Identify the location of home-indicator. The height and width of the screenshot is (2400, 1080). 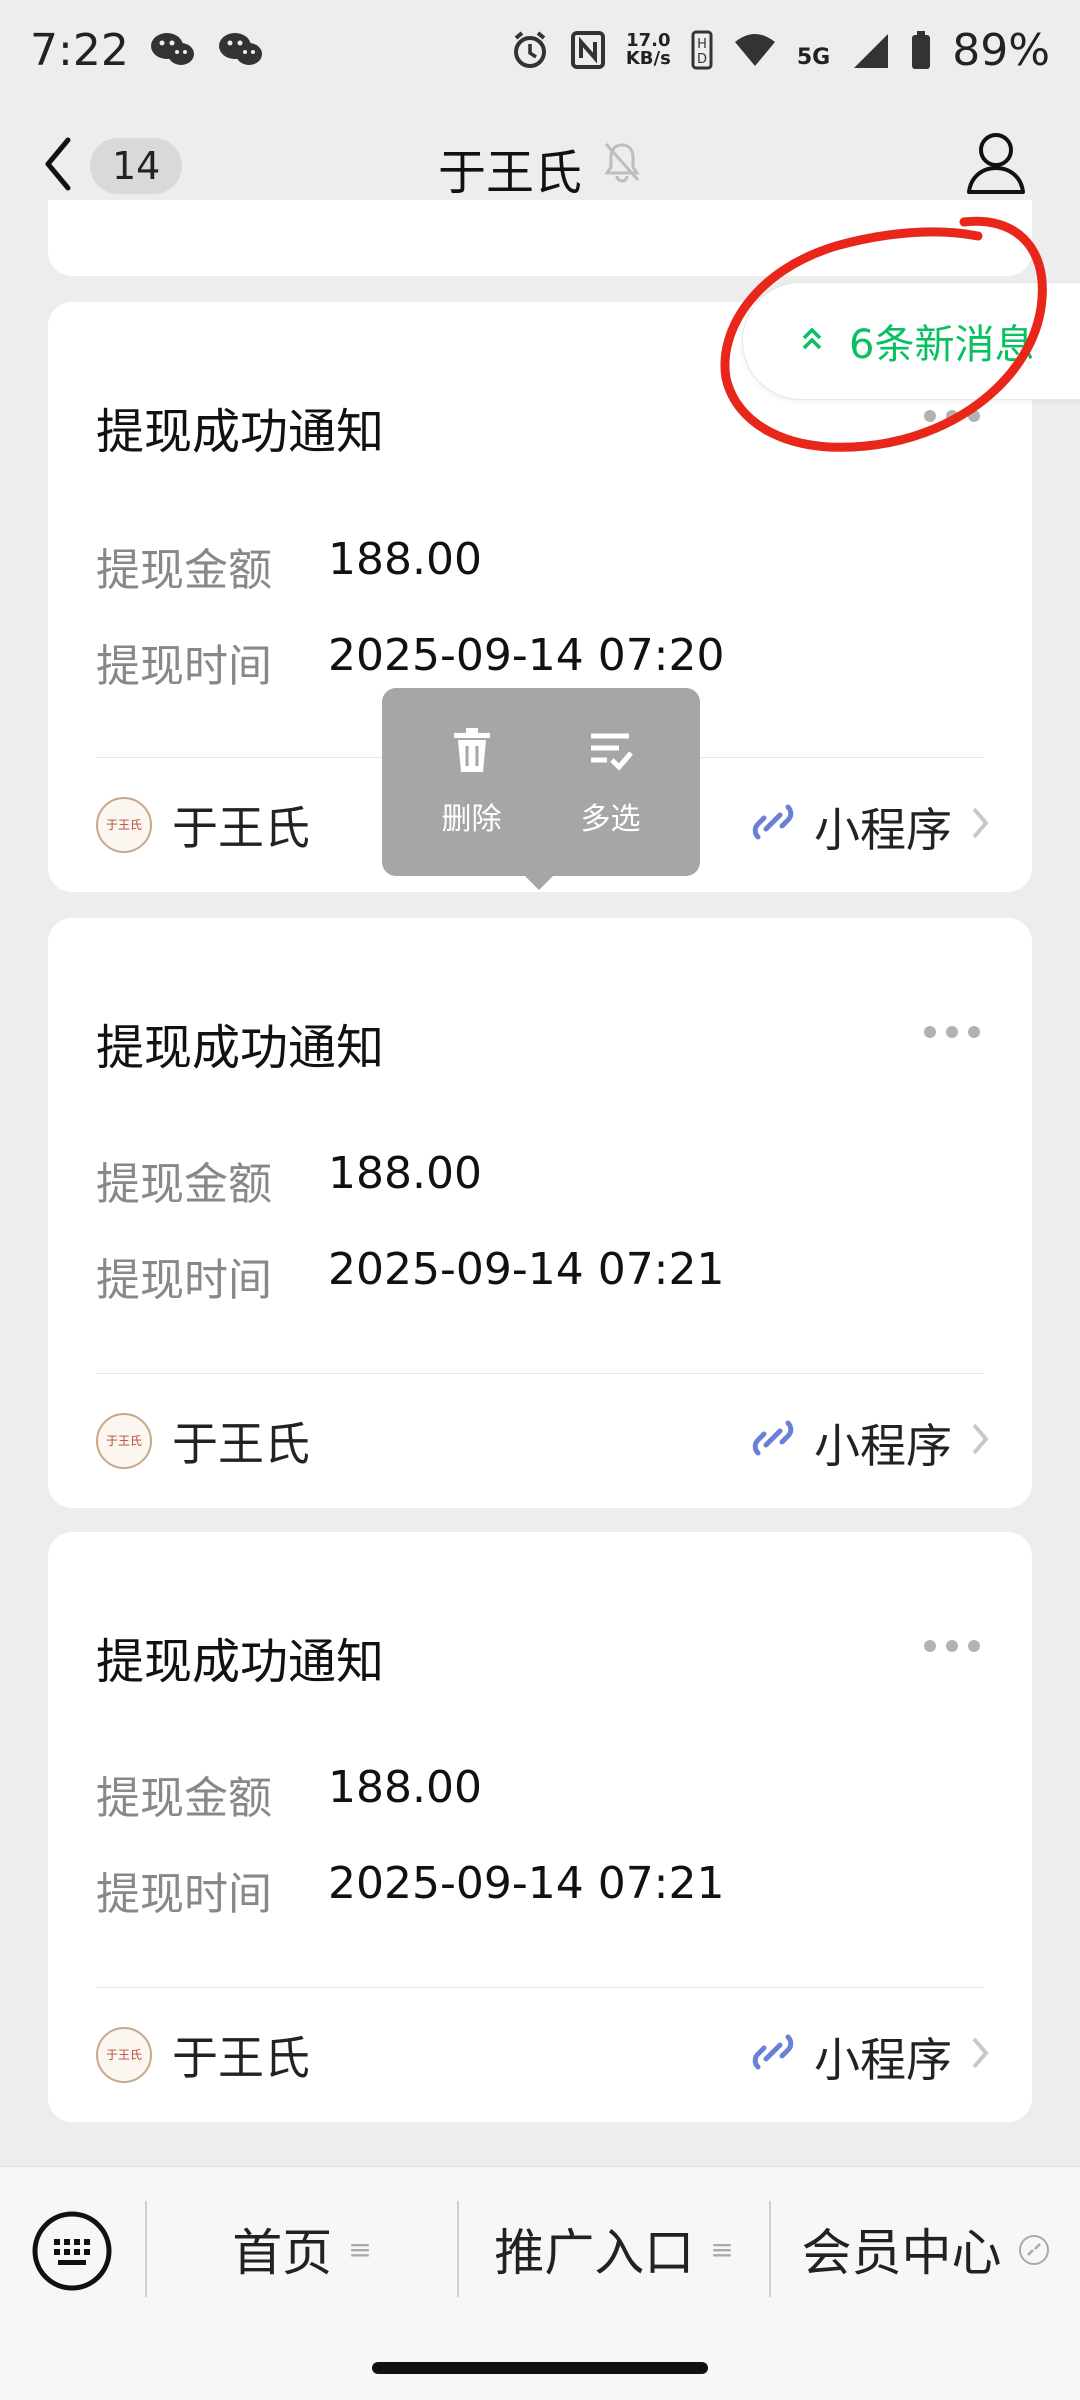
(540, 2368).